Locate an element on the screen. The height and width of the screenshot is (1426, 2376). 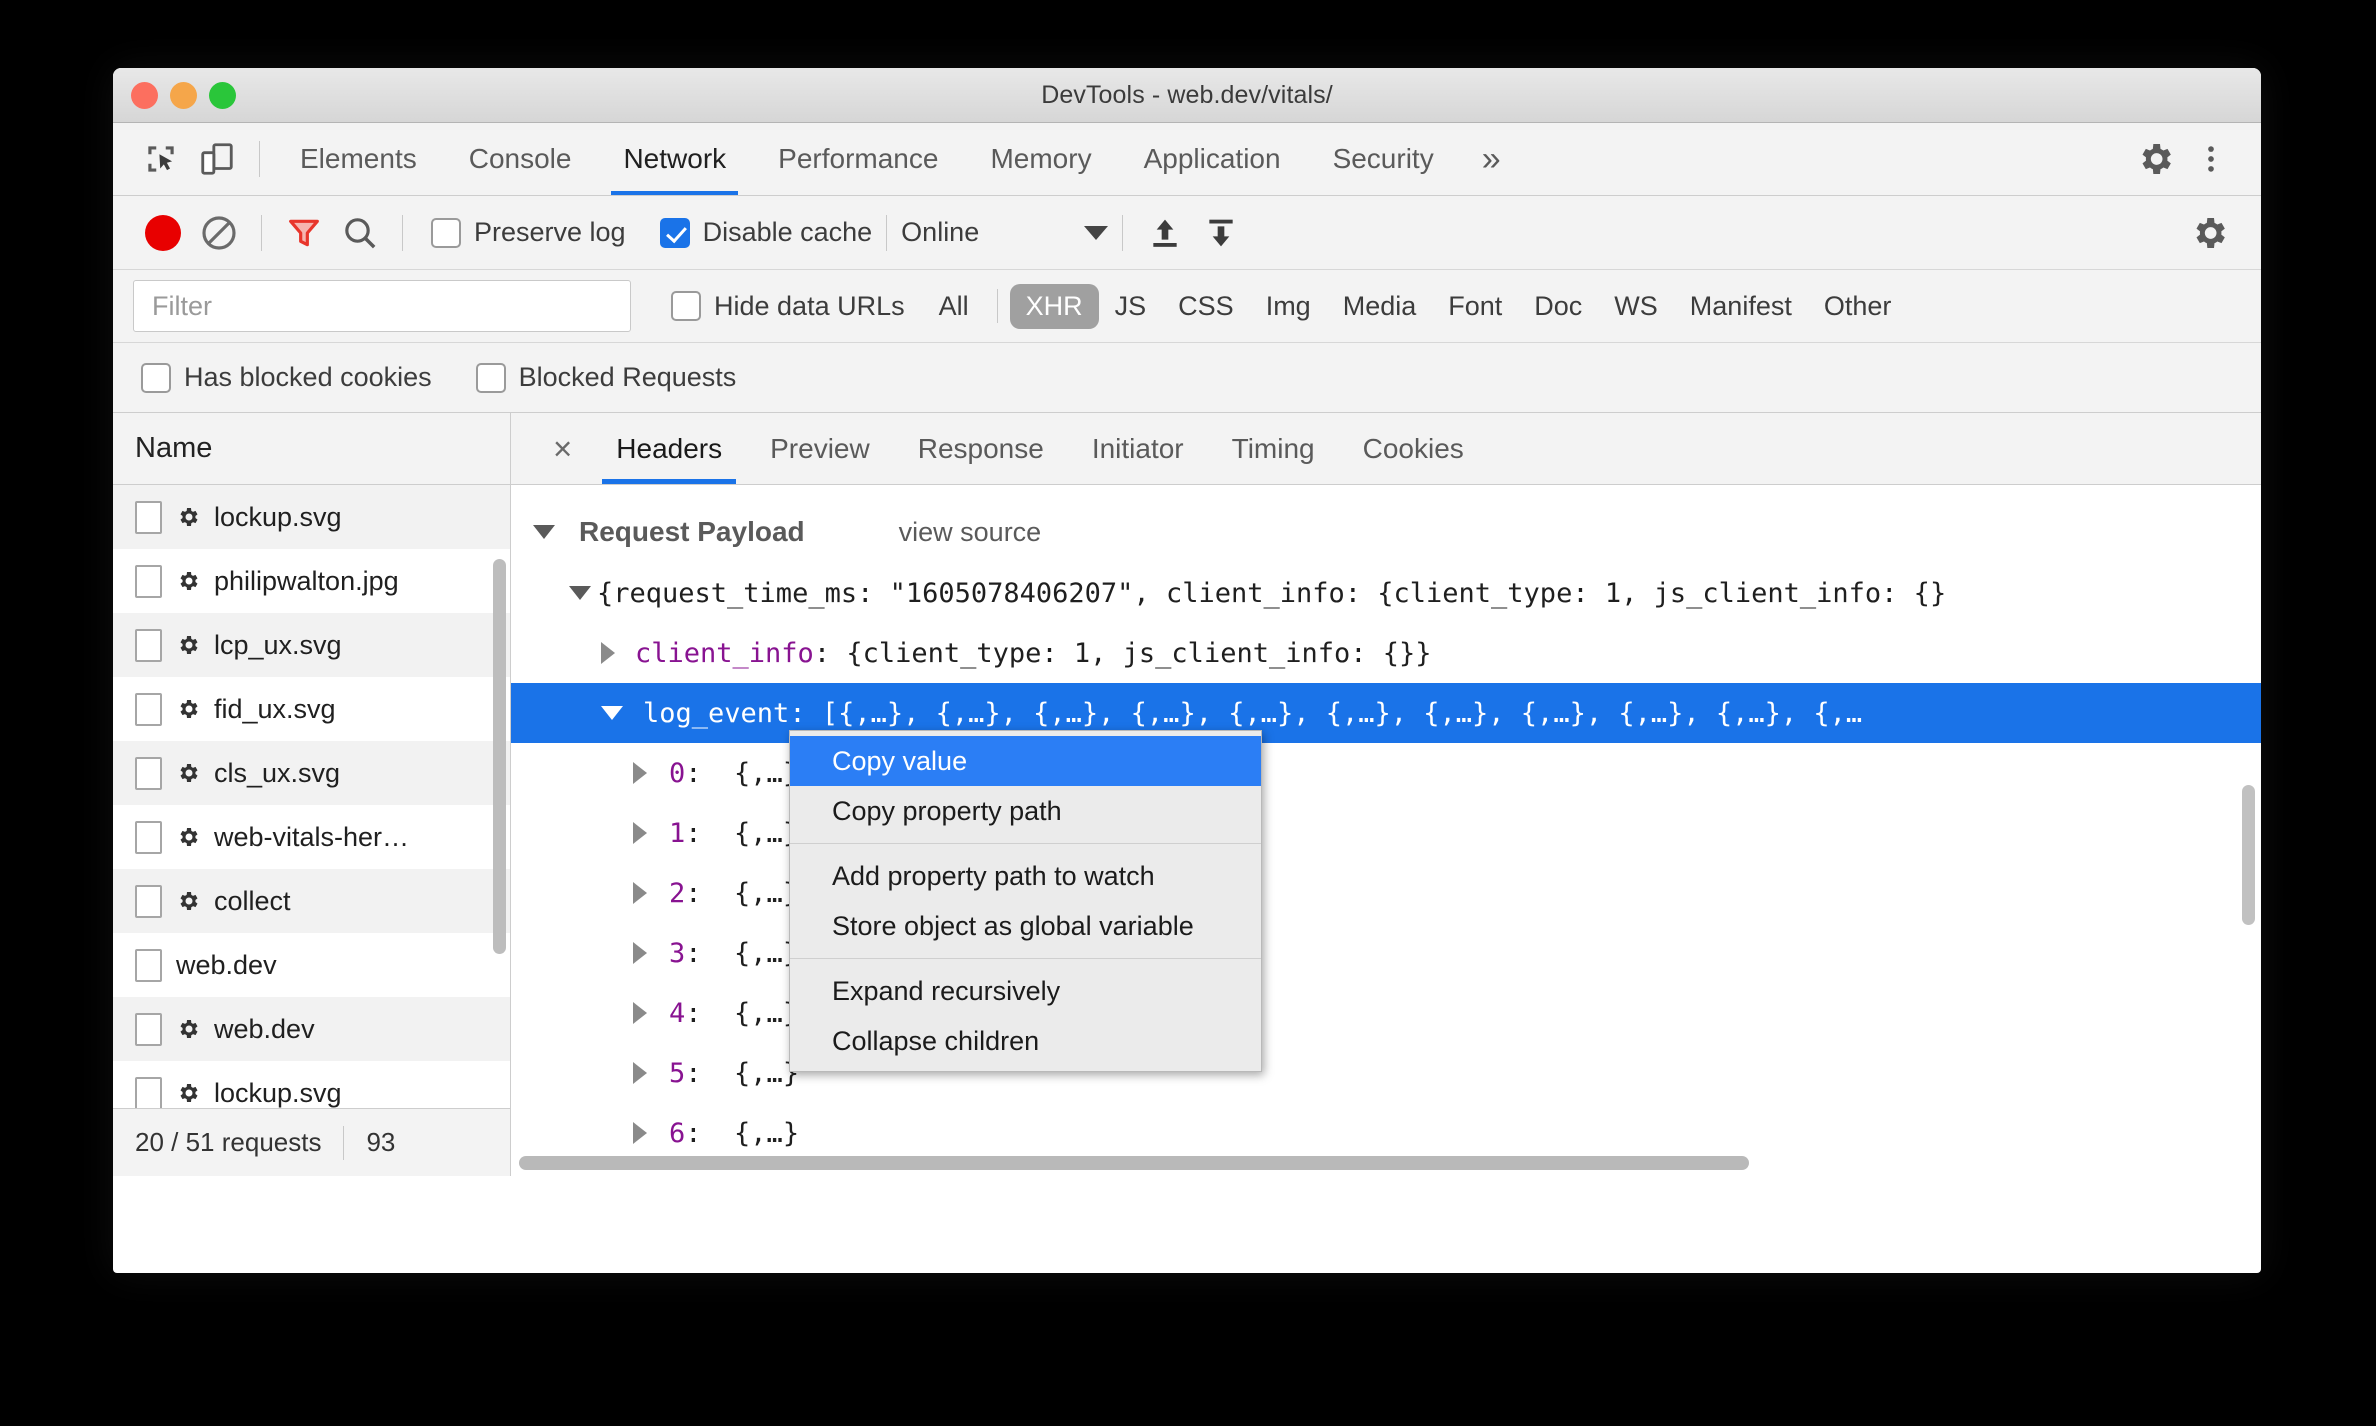
filter-type-font-label: Font is located at coordinates (1475, 305).